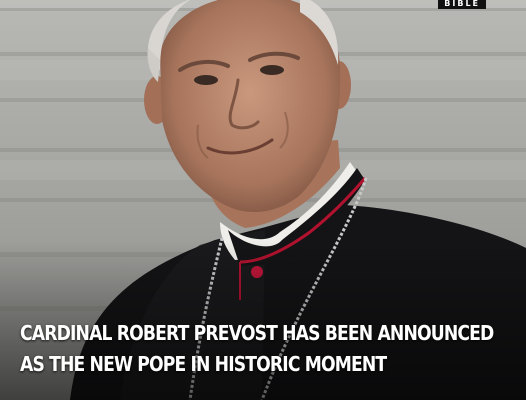  Describe the element at coordinates (462, 4) in the screenshot. I see `brand-watermark: BIBLE` at that location.